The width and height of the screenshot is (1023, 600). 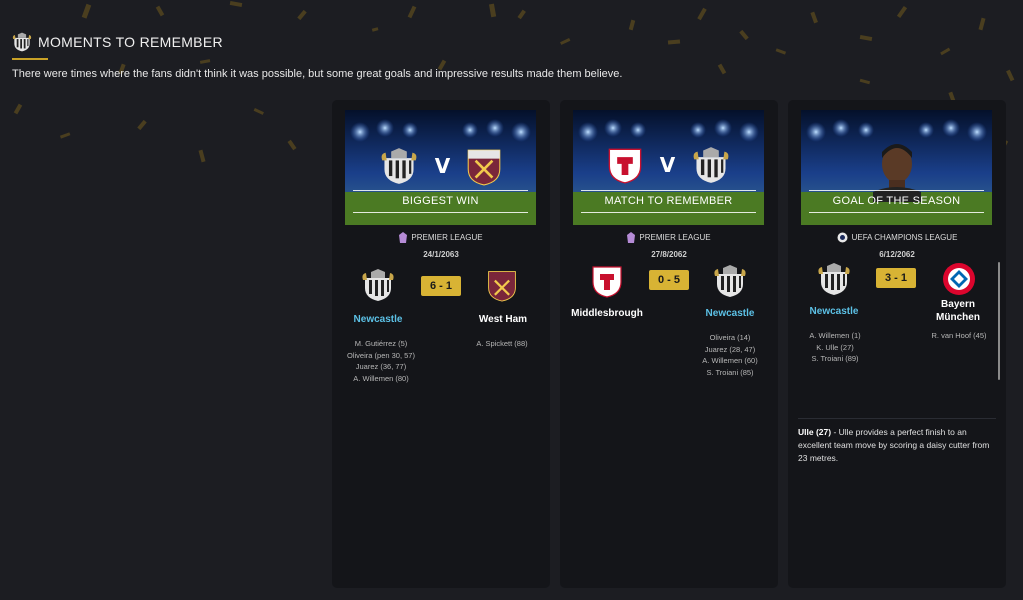 I want to click on banner-biggest-win: V BIGGEST WIN, so click(x=440, y=167).